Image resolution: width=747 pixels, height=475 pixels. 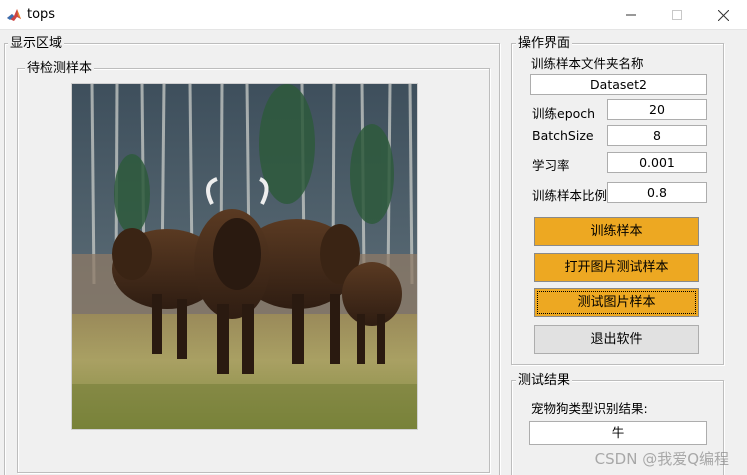 I want to click on test-image-button: 测试图片样本, so click(x=616, y=302).